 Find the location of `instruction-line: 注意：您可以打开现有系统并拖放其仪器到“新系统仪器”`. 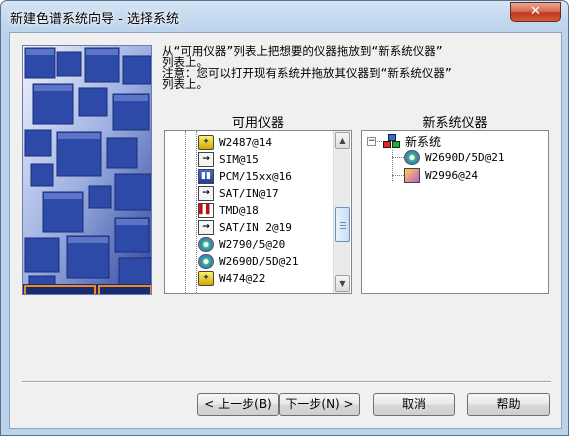

instruction-line: 注意：您可以打开现有系统并拖放其仪器到“新系统仪器” is located at coordinates (307, 73).